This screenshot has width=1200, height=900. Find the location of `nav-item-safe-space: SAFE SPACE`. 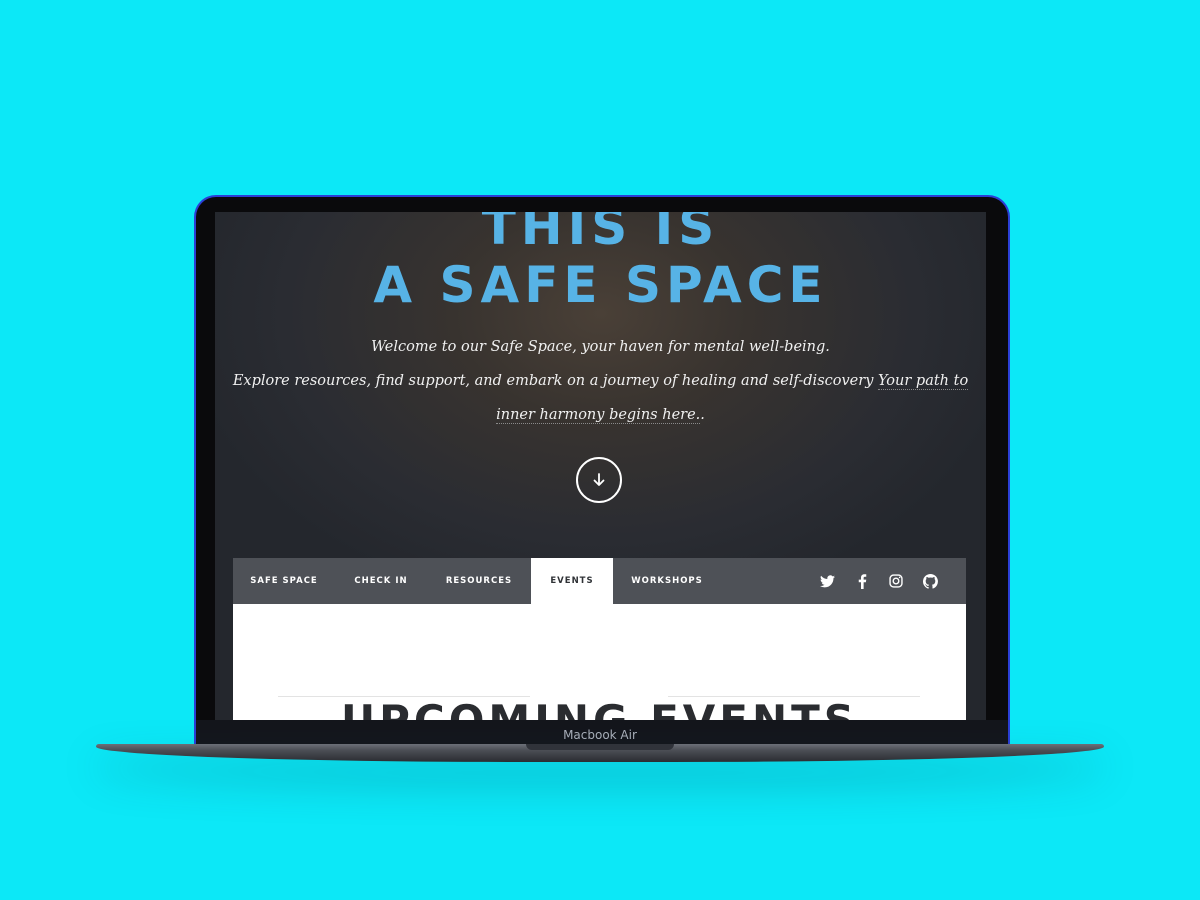

nav-item-safe-space: SAFE SPACE is located at coordinates (284, 581).